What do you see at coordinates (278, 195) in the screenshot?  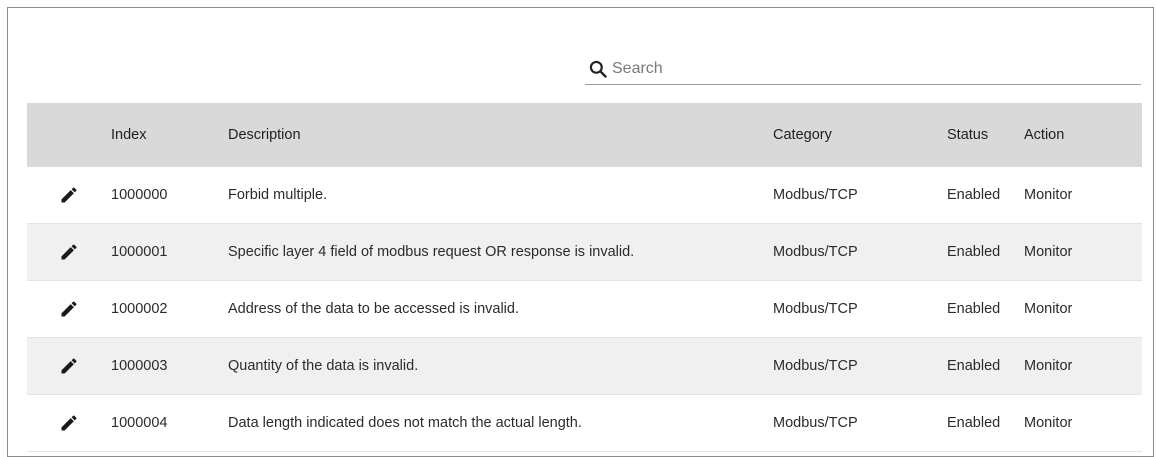 I see `cell-description: Forbid multiple.` at bounding box center [278, 195].